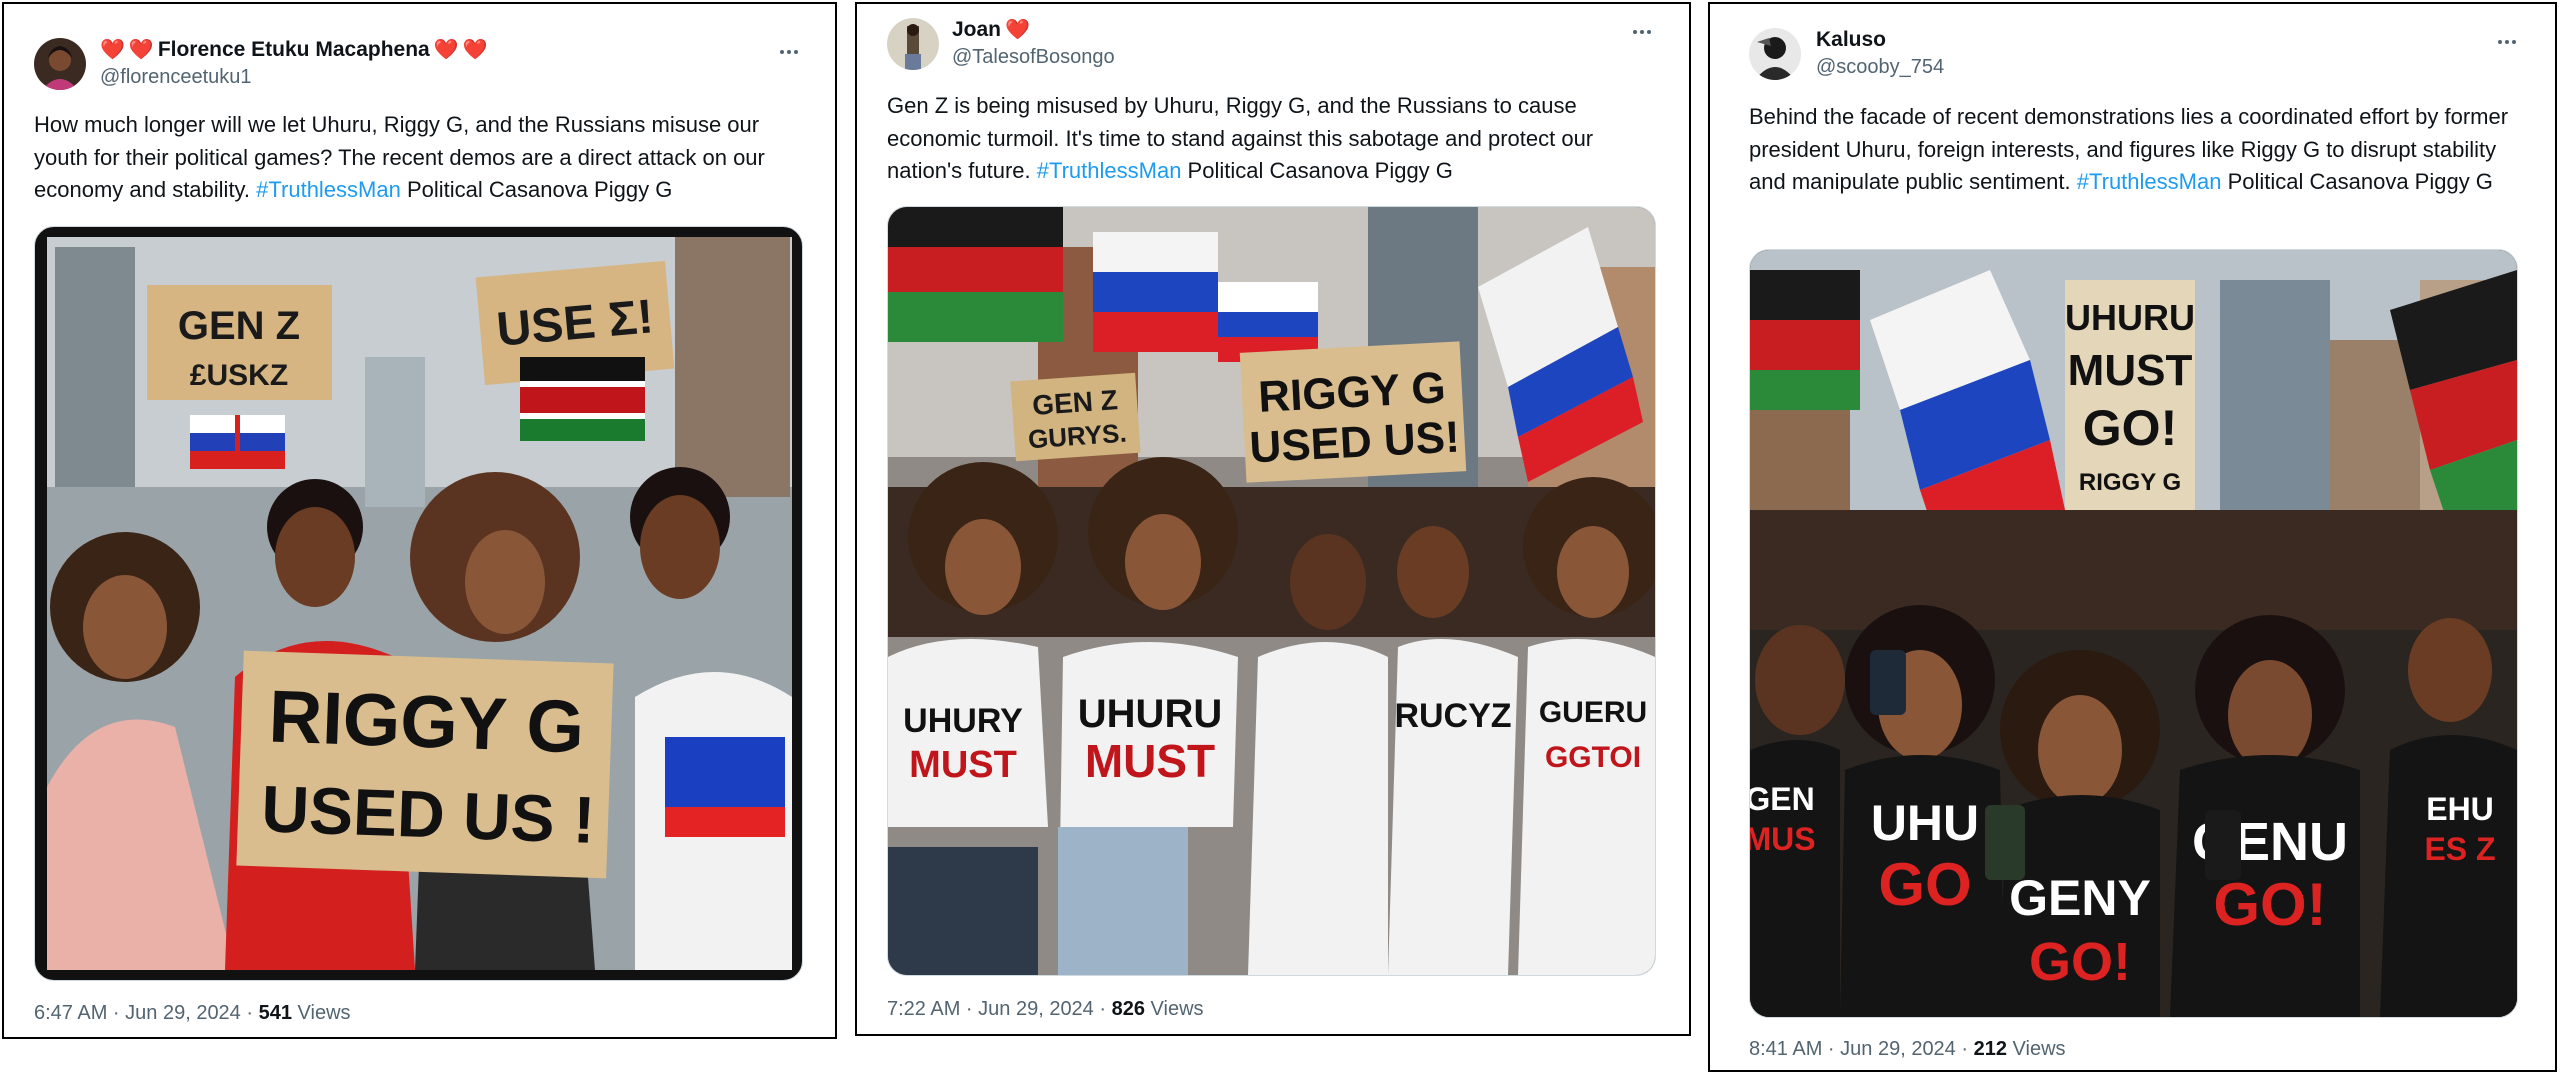 This screenshot has height=1076, width=2560. Describe the element at coordinates (1925, 823) in the screenshot. I see `shirt-text: UHU` at that location.